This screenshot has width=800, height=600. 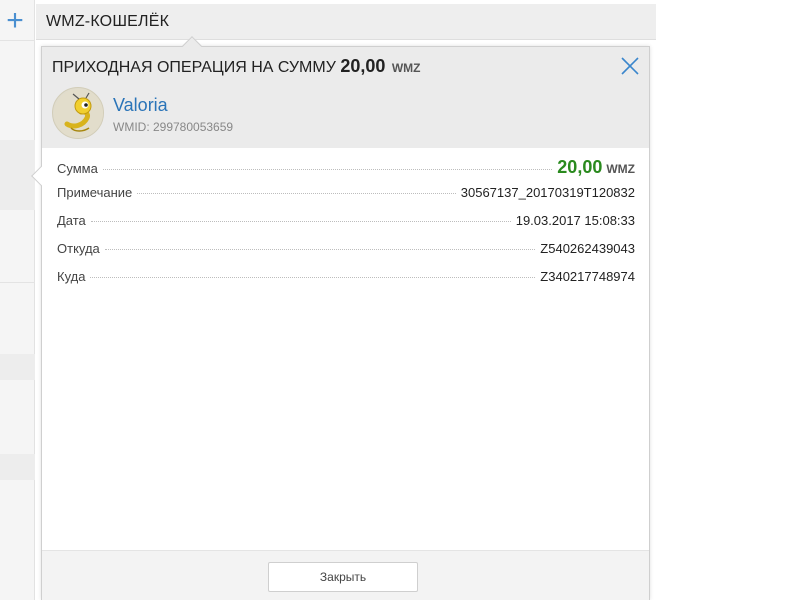 I want to click on peer-name-link: Valoria, so click(x=140, y=105).